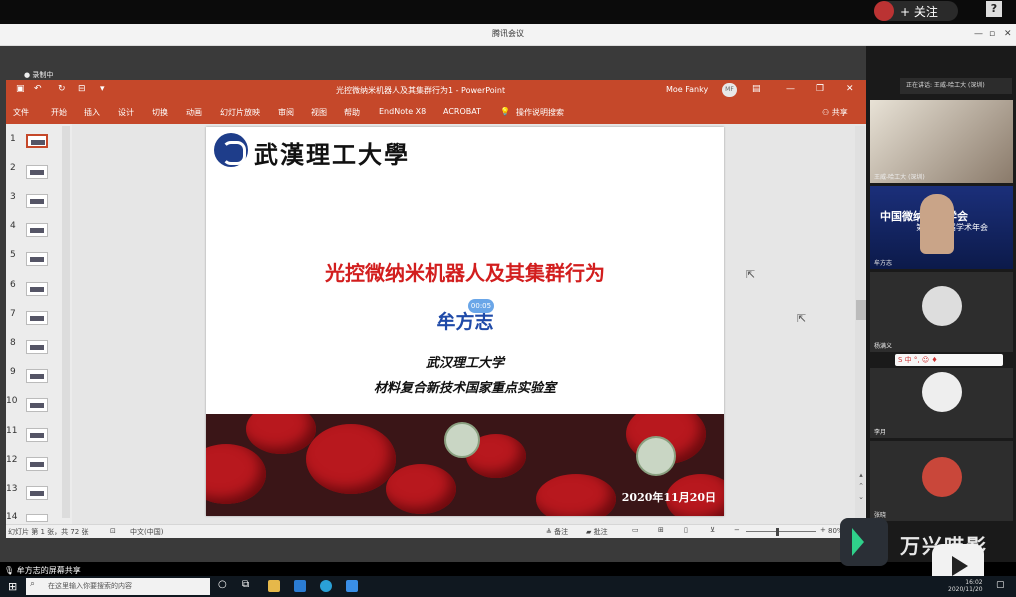  Describe the element at coordinates (12, 460) in the screenshot. I see `thumb-number: 12` at that location.